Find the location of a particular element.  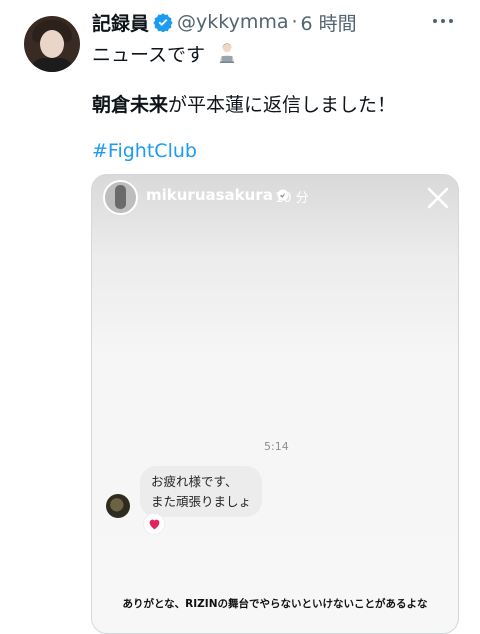

person-laptop-emoji-icon is located at coordinates (227, 53).